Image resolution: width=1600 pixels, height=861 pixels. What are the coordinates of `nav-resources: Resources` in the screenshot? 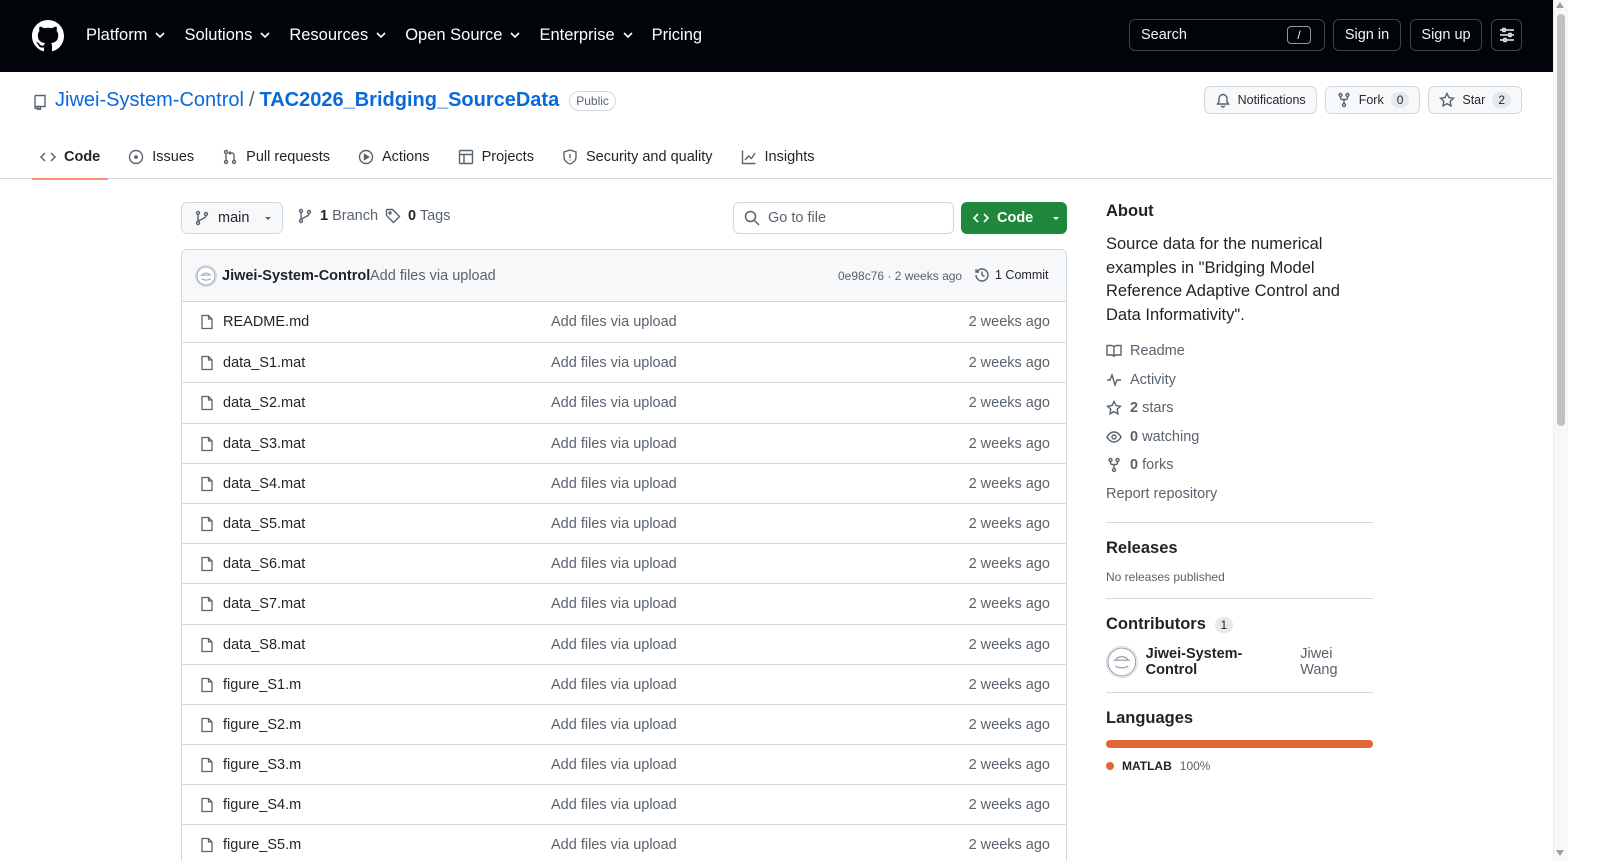 It's located at (337, 35).